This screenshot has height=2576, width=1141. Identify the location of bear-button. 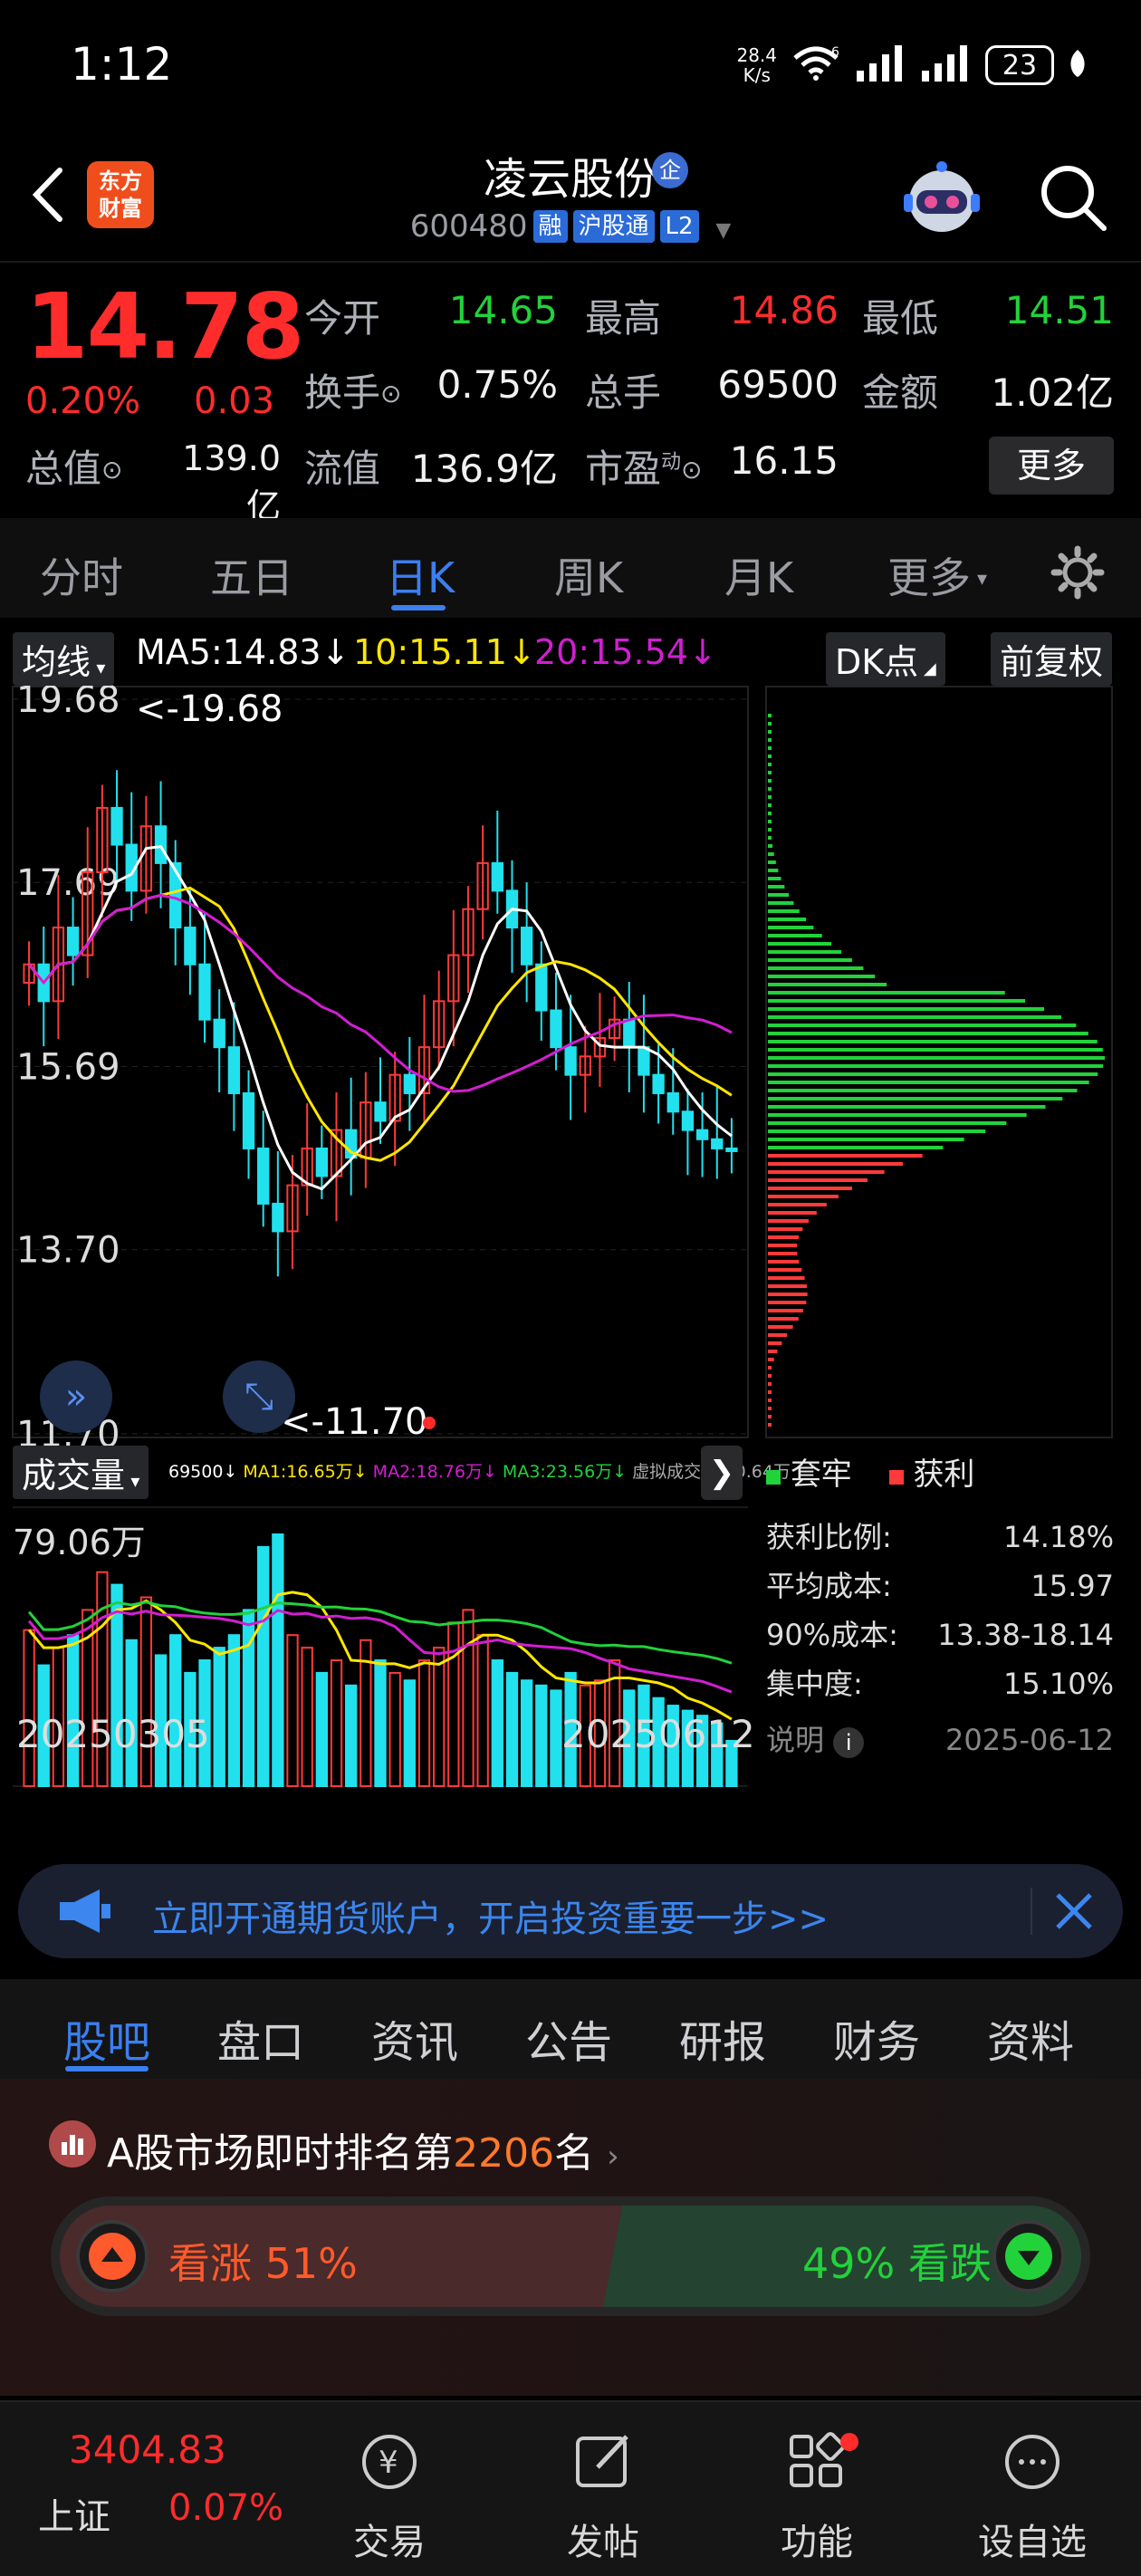
(1028, 2256).